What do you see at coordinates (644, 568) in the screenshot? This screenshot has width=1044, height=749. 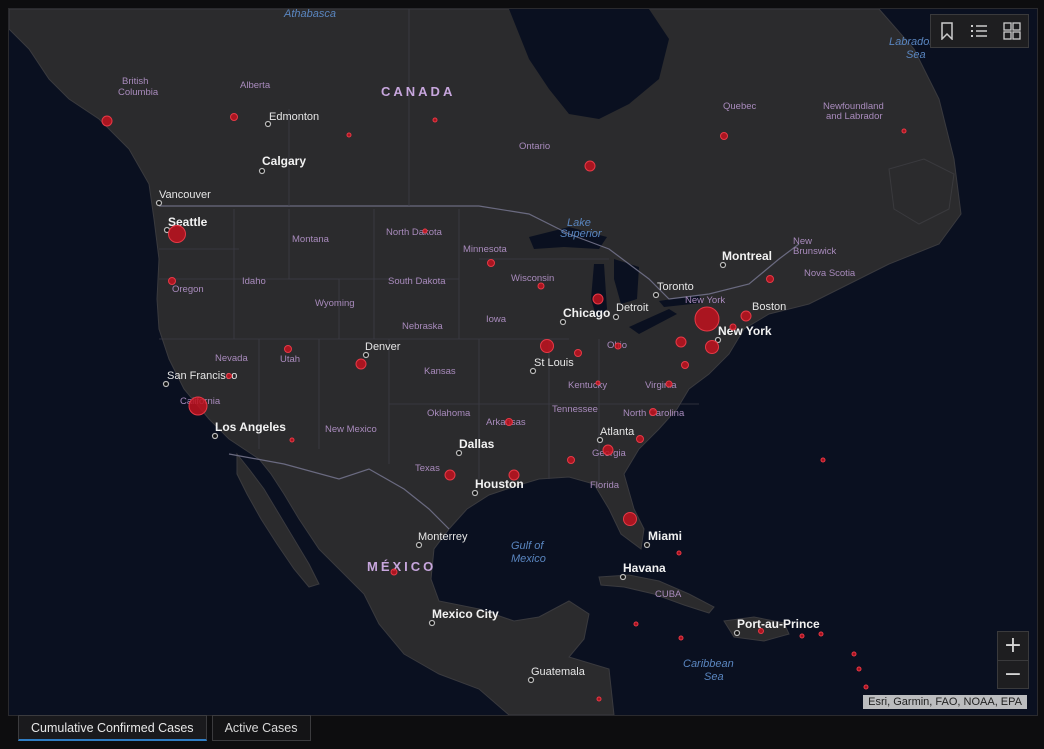 I see `label-havana: Havana` at bounding box center [644, 568].